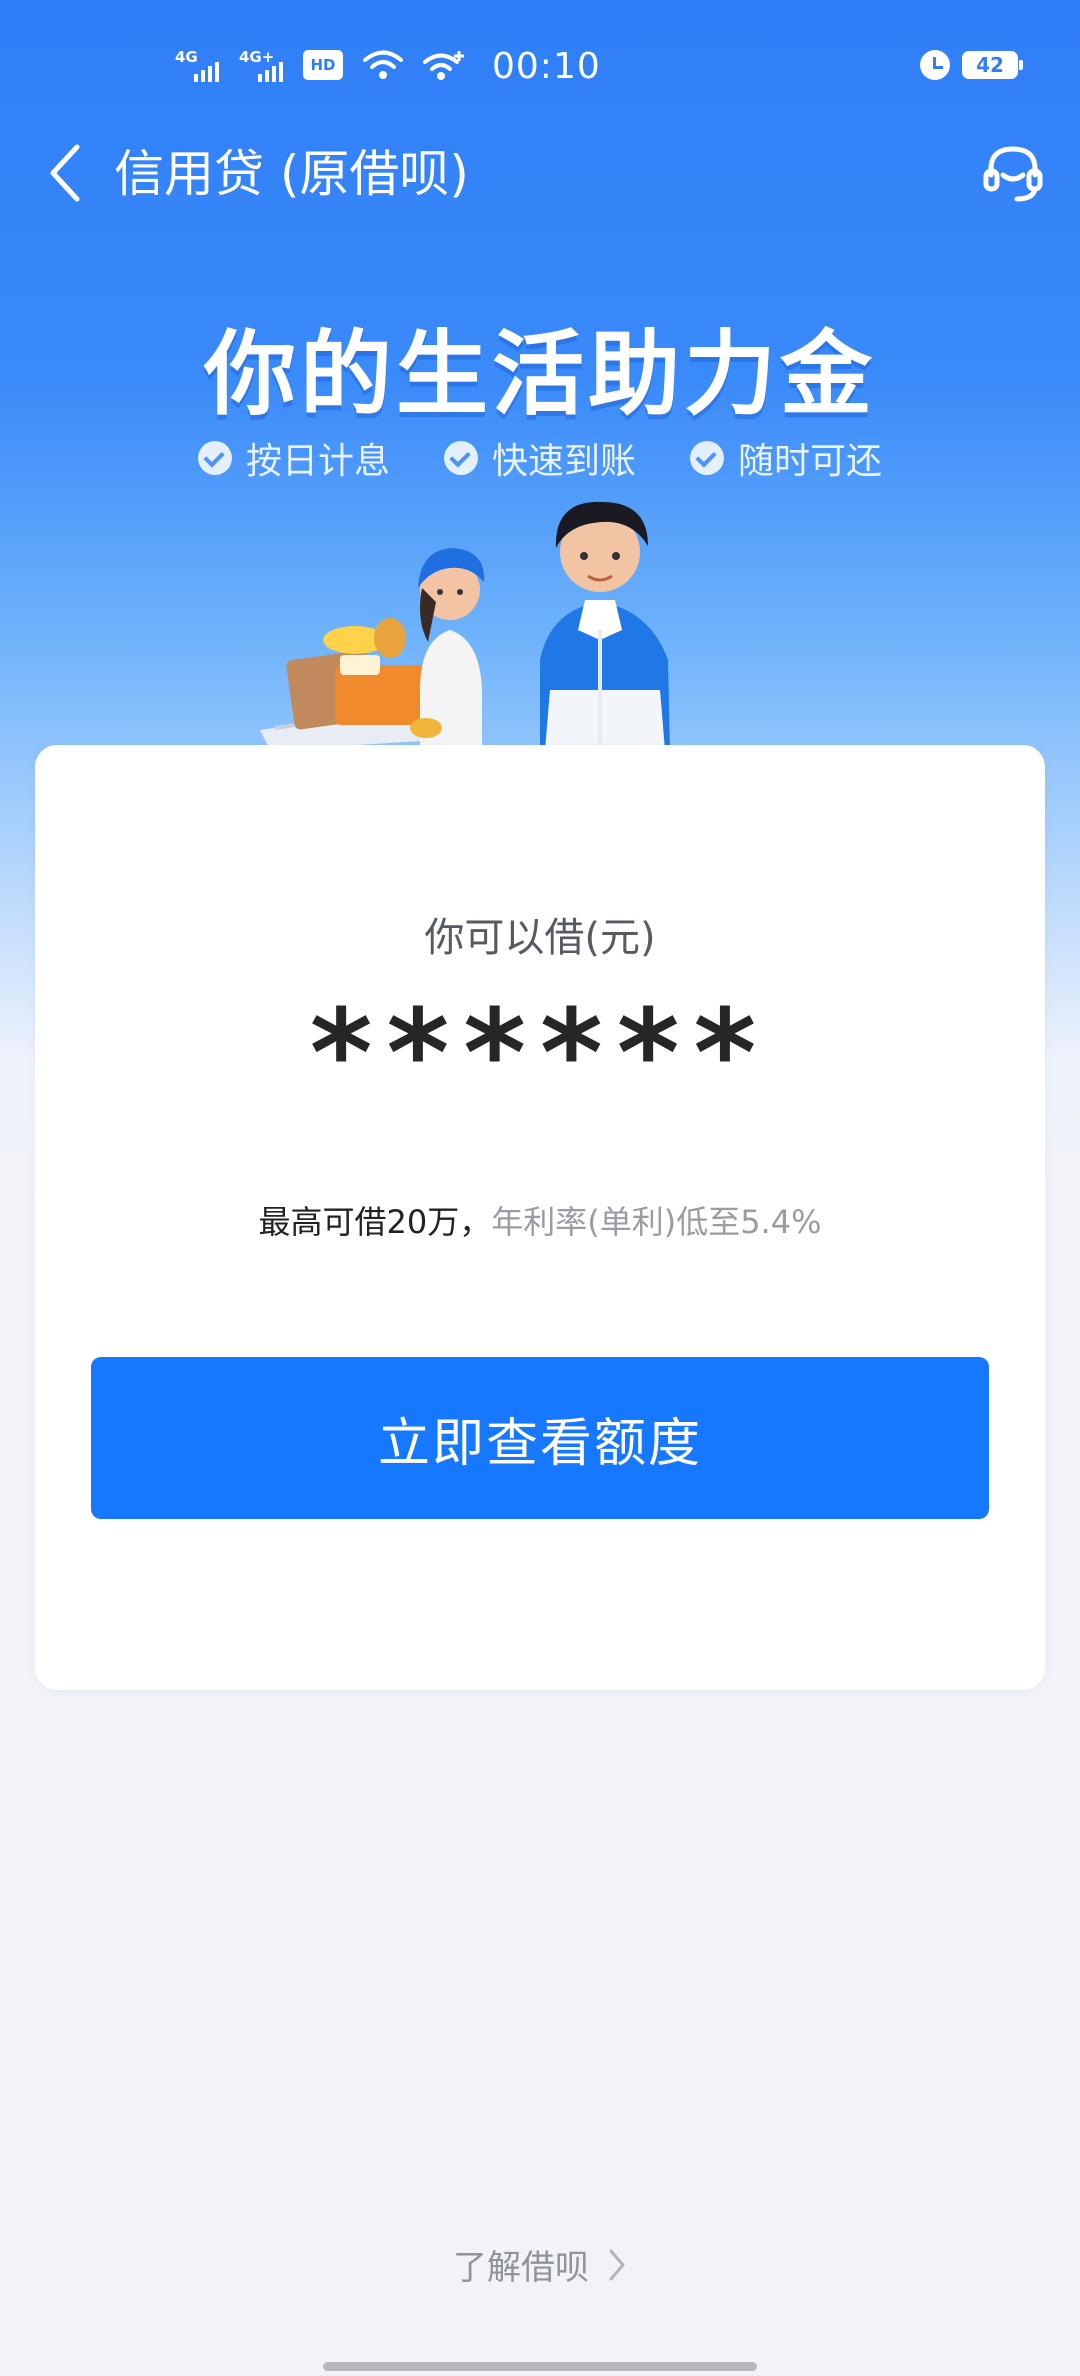 The image size is (1080, 2376). What do you see at coordinates (540, 174) in the screenshot?
I see `nav-bar: 信用贷 (原借呗)` at bounding box center [540, 174].